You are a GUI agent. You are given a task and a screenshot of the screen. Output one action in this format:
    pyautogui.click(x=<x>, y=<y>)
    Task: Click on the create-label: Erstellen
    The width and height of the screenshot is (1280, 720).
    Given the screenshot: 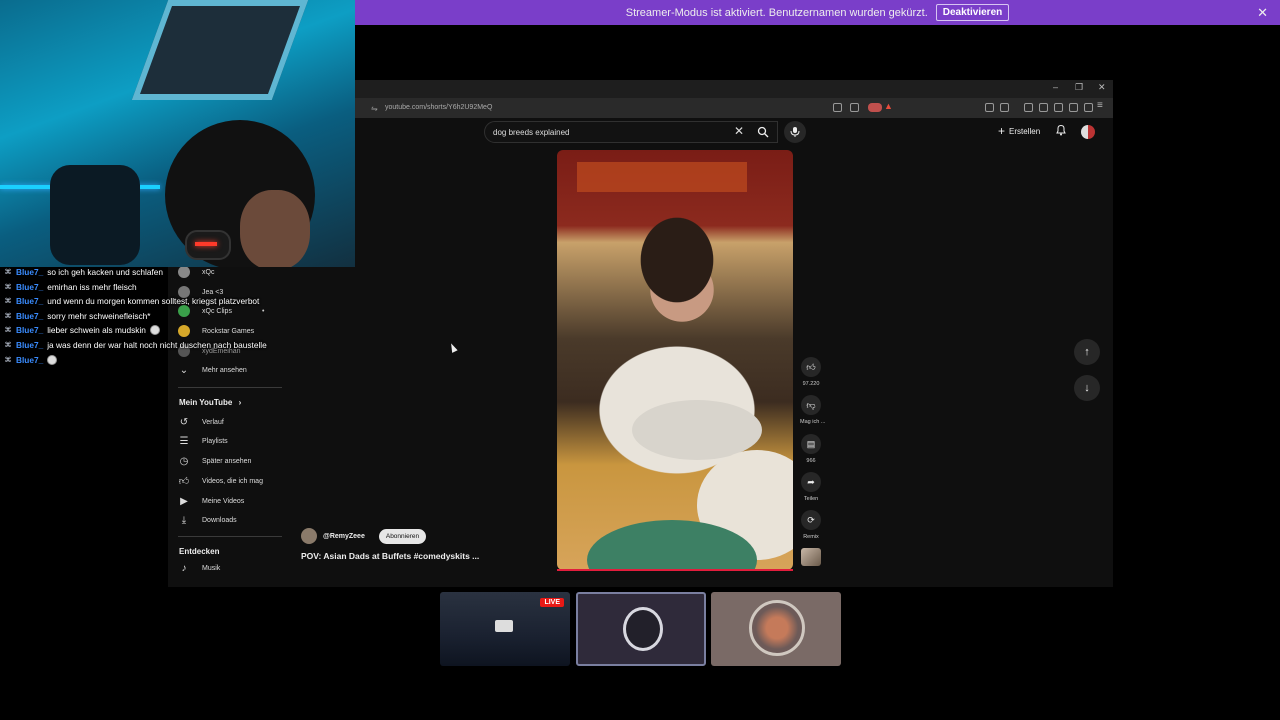 What is the action you would take?
    pyautogui.click(x=1025, y=131)
    